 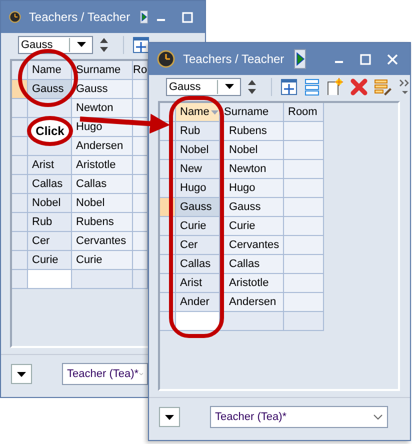 What do you see at coordinates (335, 87) in the screenshot?
I see `new-page-icon` at bounding box center [335, 87].